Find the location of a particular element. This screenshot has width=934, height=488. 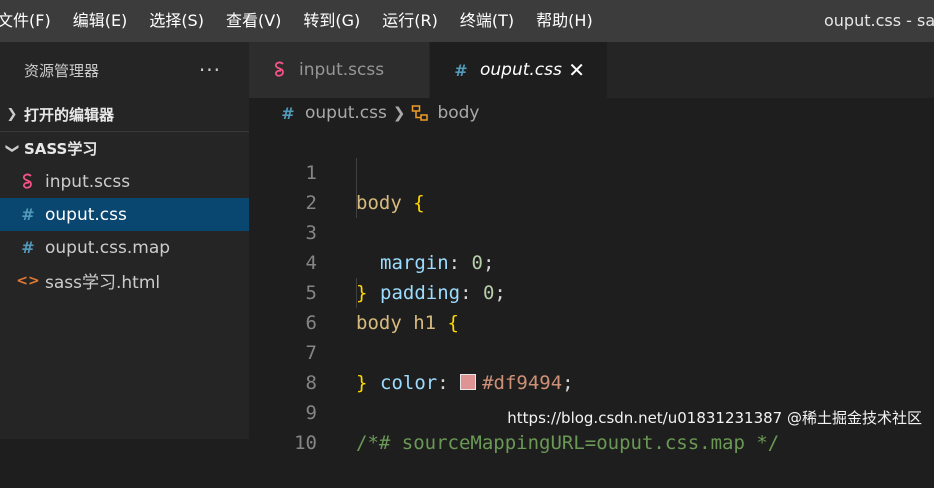

file-name: ouput.css.map is located at coordinates (108, 247).